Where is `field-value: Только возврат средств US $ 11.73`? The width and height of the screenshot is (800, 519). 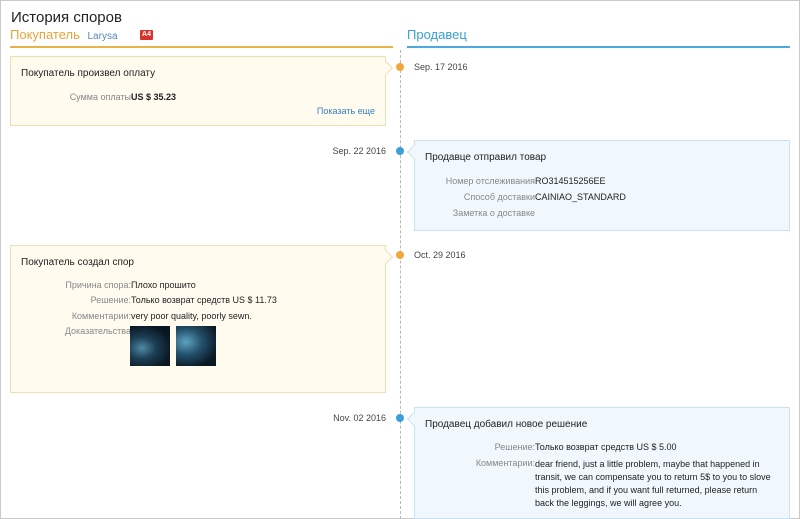 field-value: Только возврат средств US $ 11.73 is located at coordinates (204, 300).